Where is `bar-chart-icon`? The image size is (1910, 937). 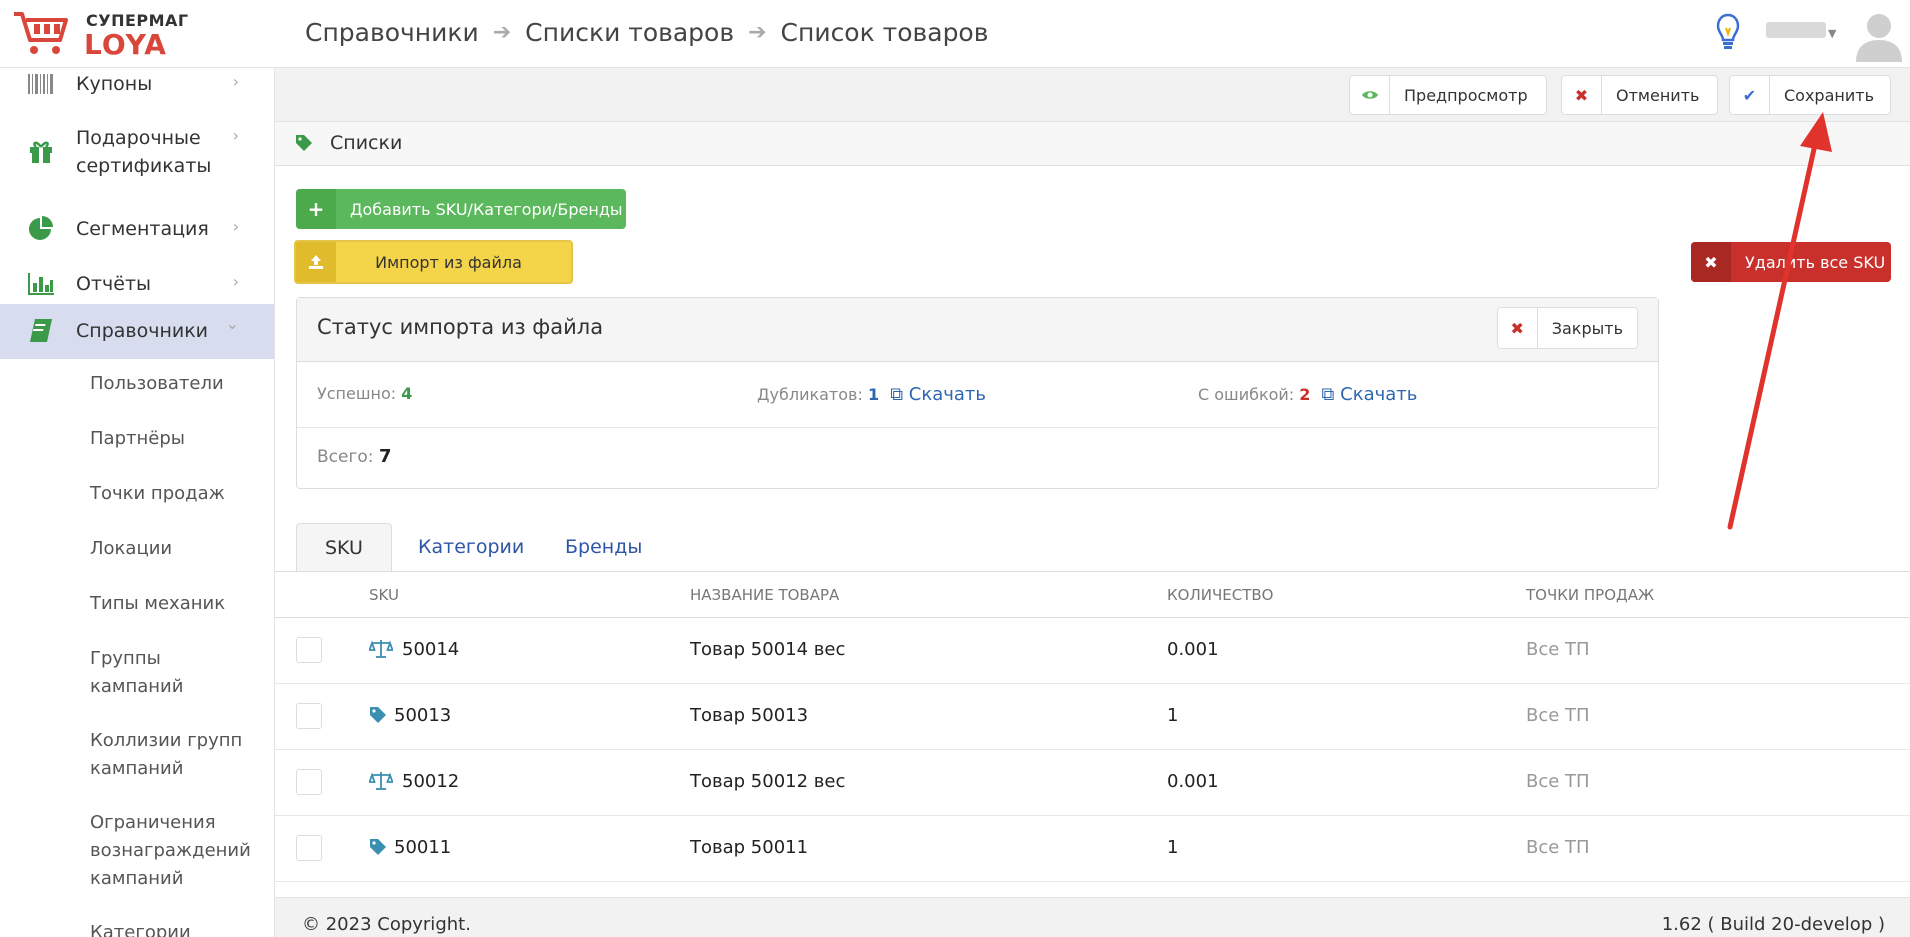
bar-chart-icon is located at coordinates (41, 284).